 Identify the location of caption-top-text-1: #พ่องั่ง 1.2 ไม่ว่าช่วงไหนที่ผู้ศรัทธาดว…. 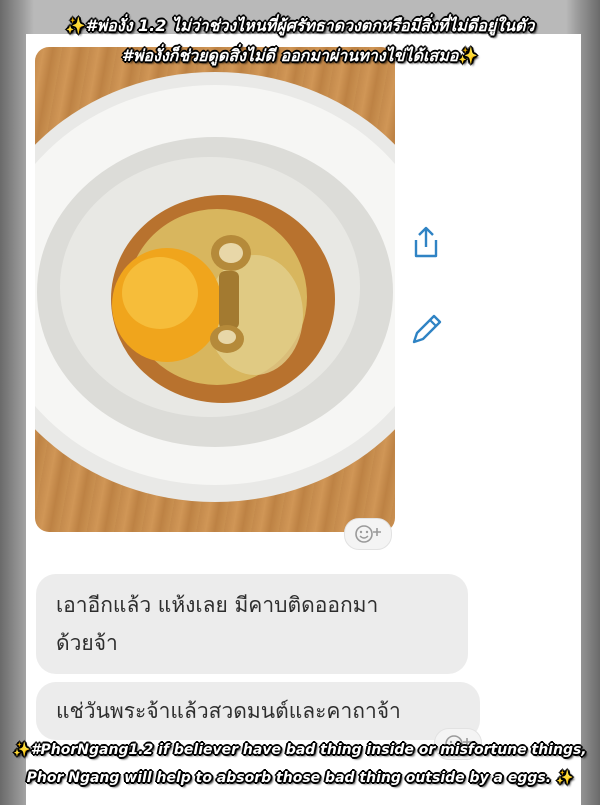
(310, 25).